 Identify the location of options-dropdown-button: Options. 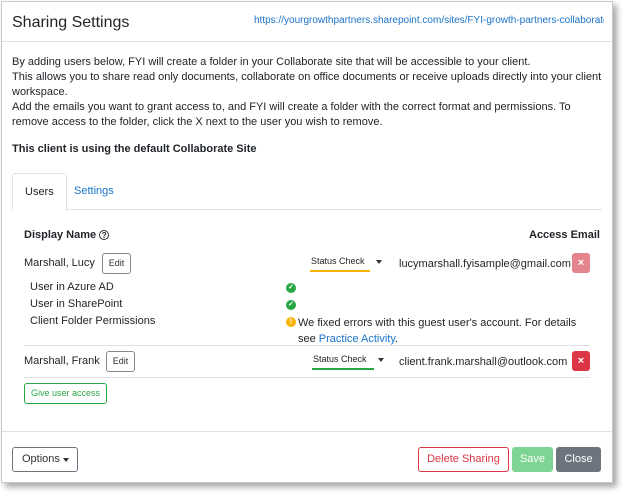
(45, 459).